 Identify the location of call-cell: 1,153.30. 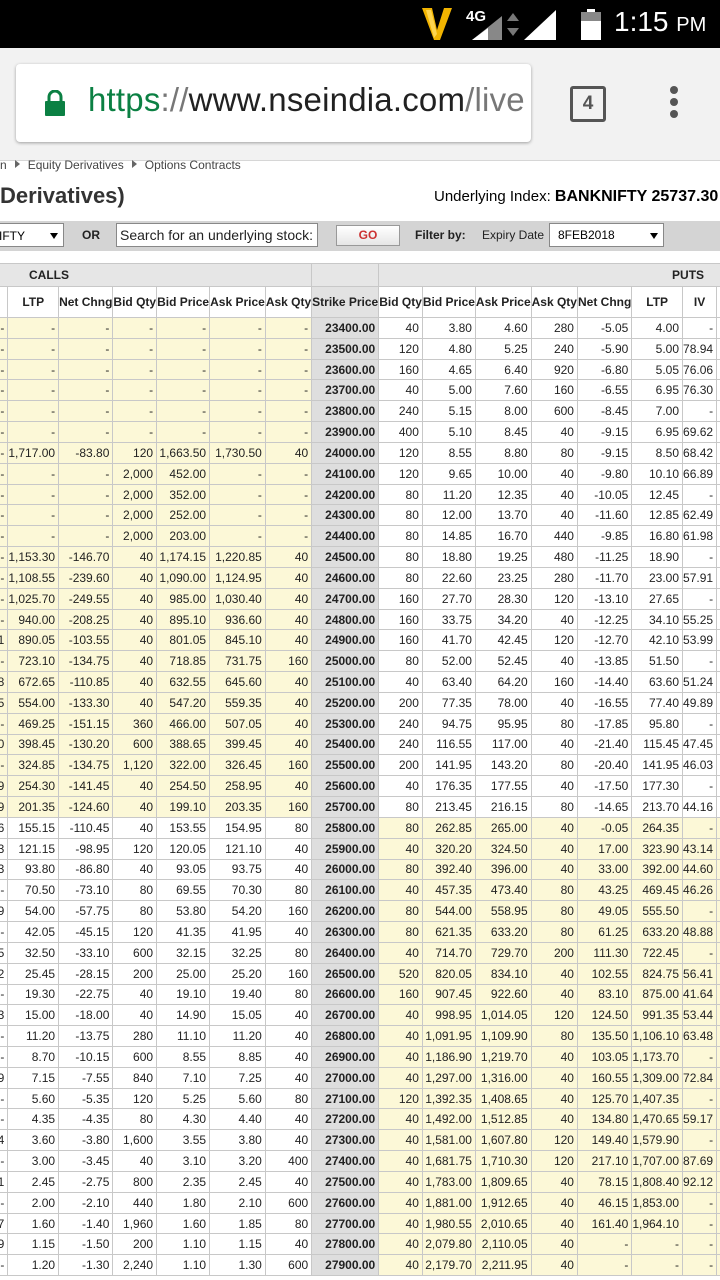
(33, 557).